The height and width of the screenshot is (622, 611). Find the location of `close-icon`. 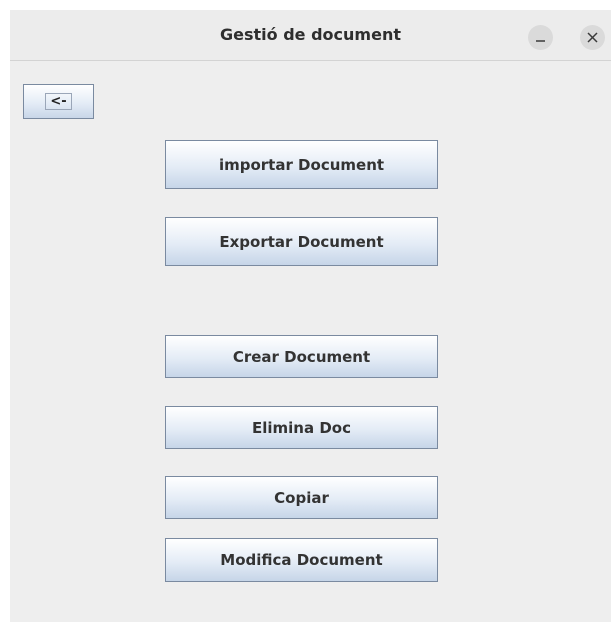

close-icon is located at coordinates (592, 37).